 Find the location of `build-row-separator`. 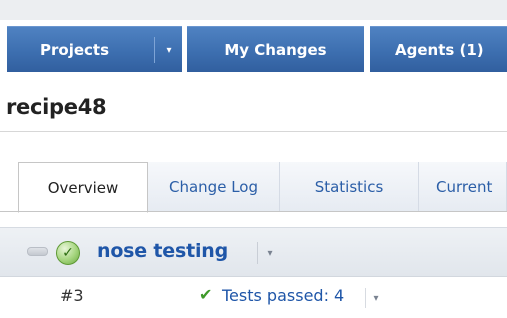

build-row-separator is located at coordinates (365, 298).